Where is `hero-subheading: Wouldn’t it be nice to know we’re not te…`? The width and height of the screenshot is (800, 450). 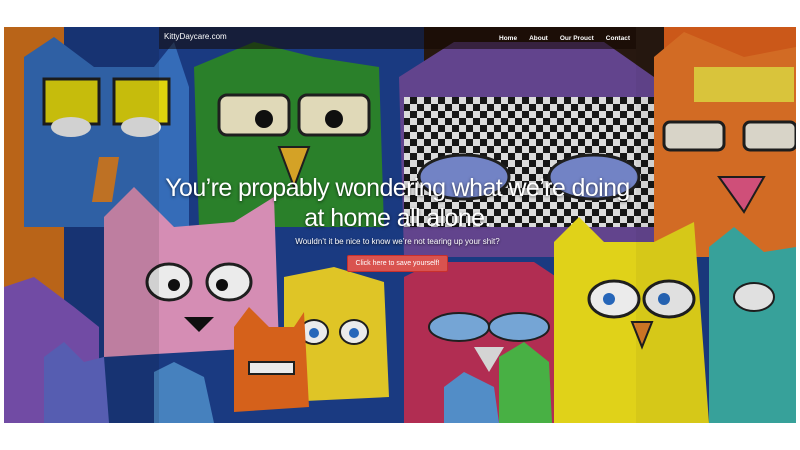
hero-subheading: Wouldn’t it be nice to know we’re not te… is located at coordinates (397, 241).